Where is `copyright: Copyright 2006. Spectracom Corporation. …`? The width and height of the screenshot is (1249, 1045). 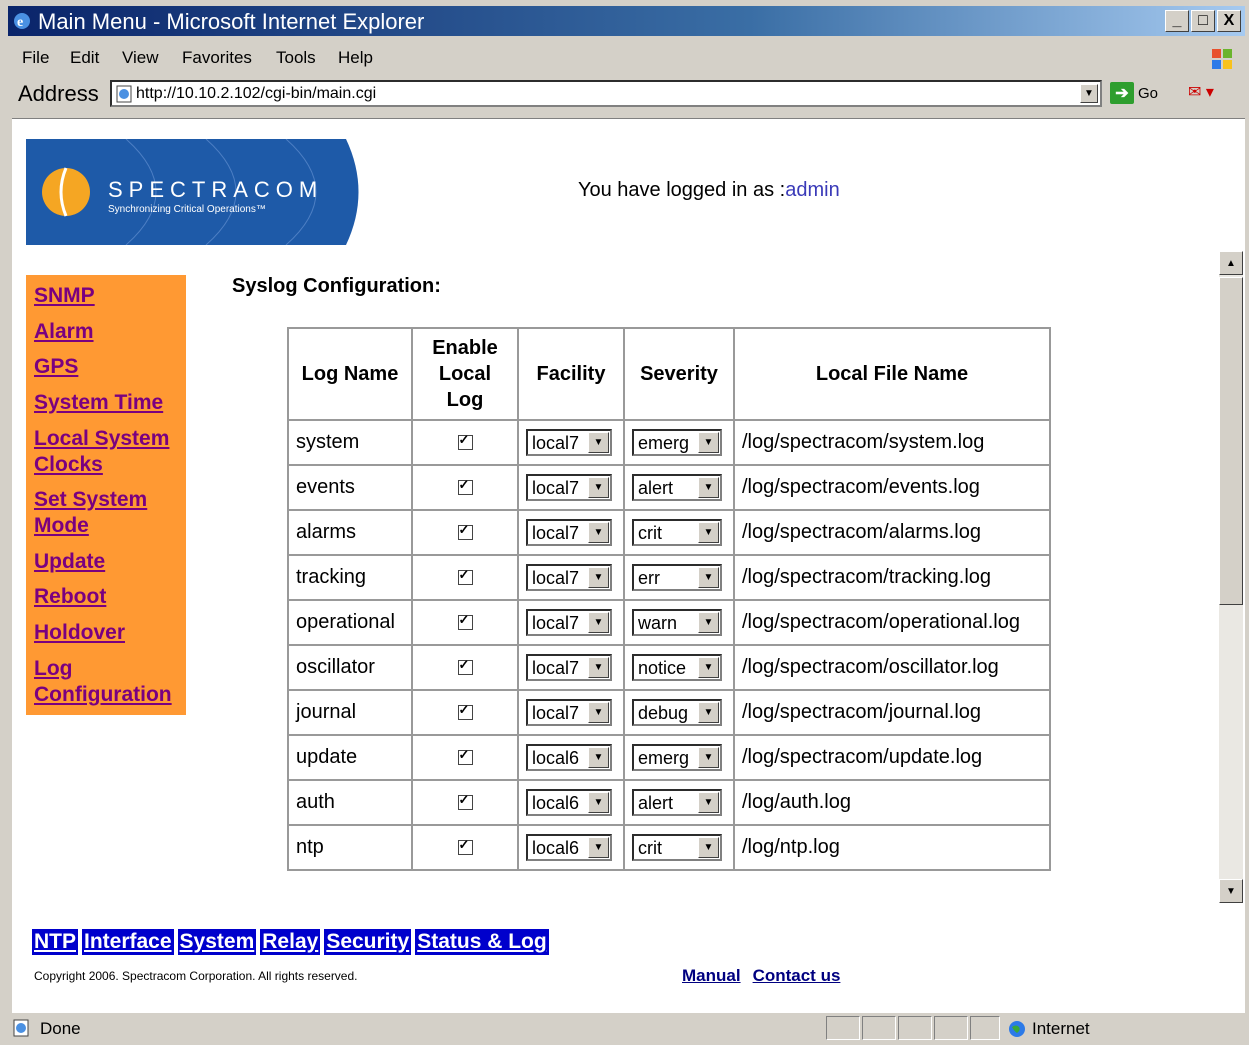
copyright: Copyright 2006. Spectracom Corporation. … is located at coordinates (196, 976).